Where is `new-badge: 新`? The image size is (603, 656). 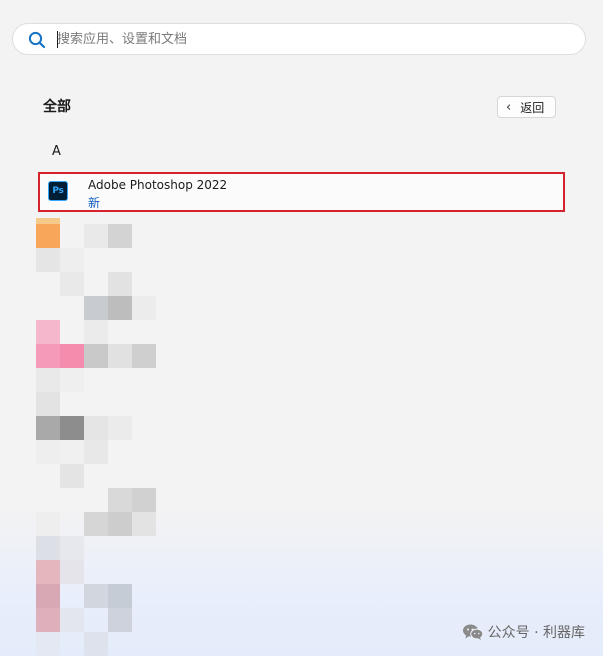 new-badge: 新 is located at coordinates (94, 203).